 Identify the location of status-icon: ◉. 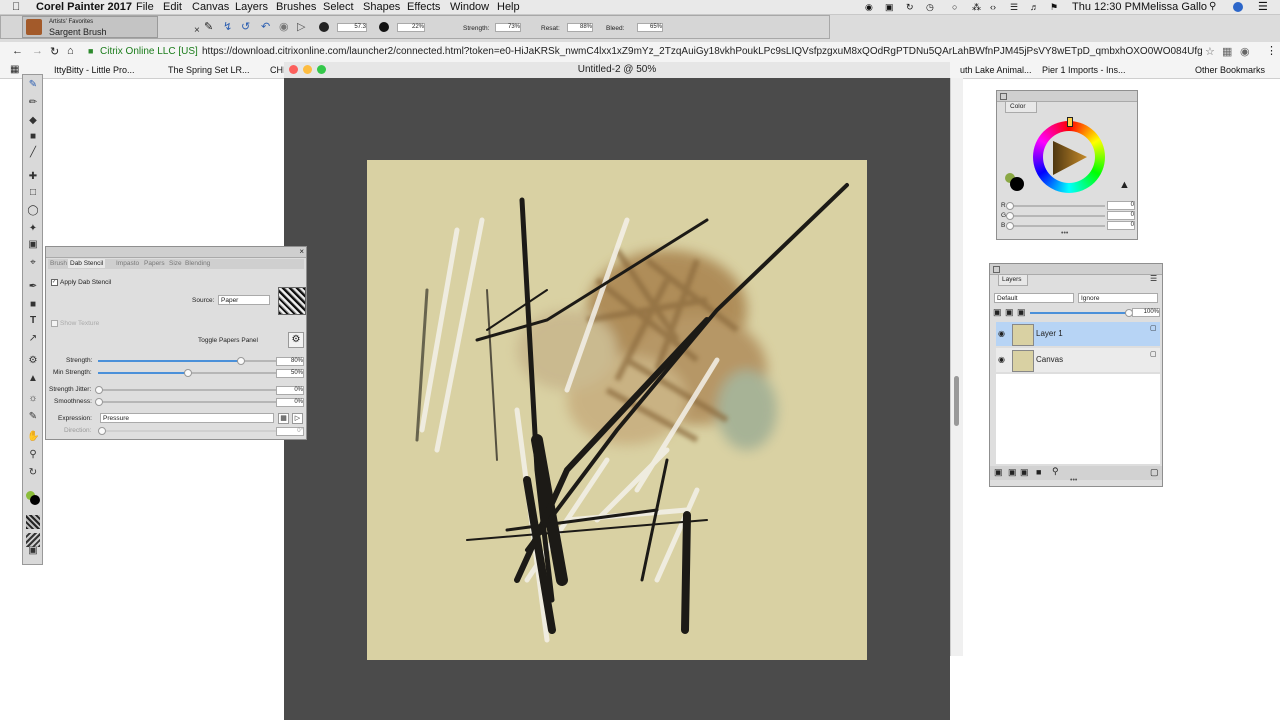
(869, 7).